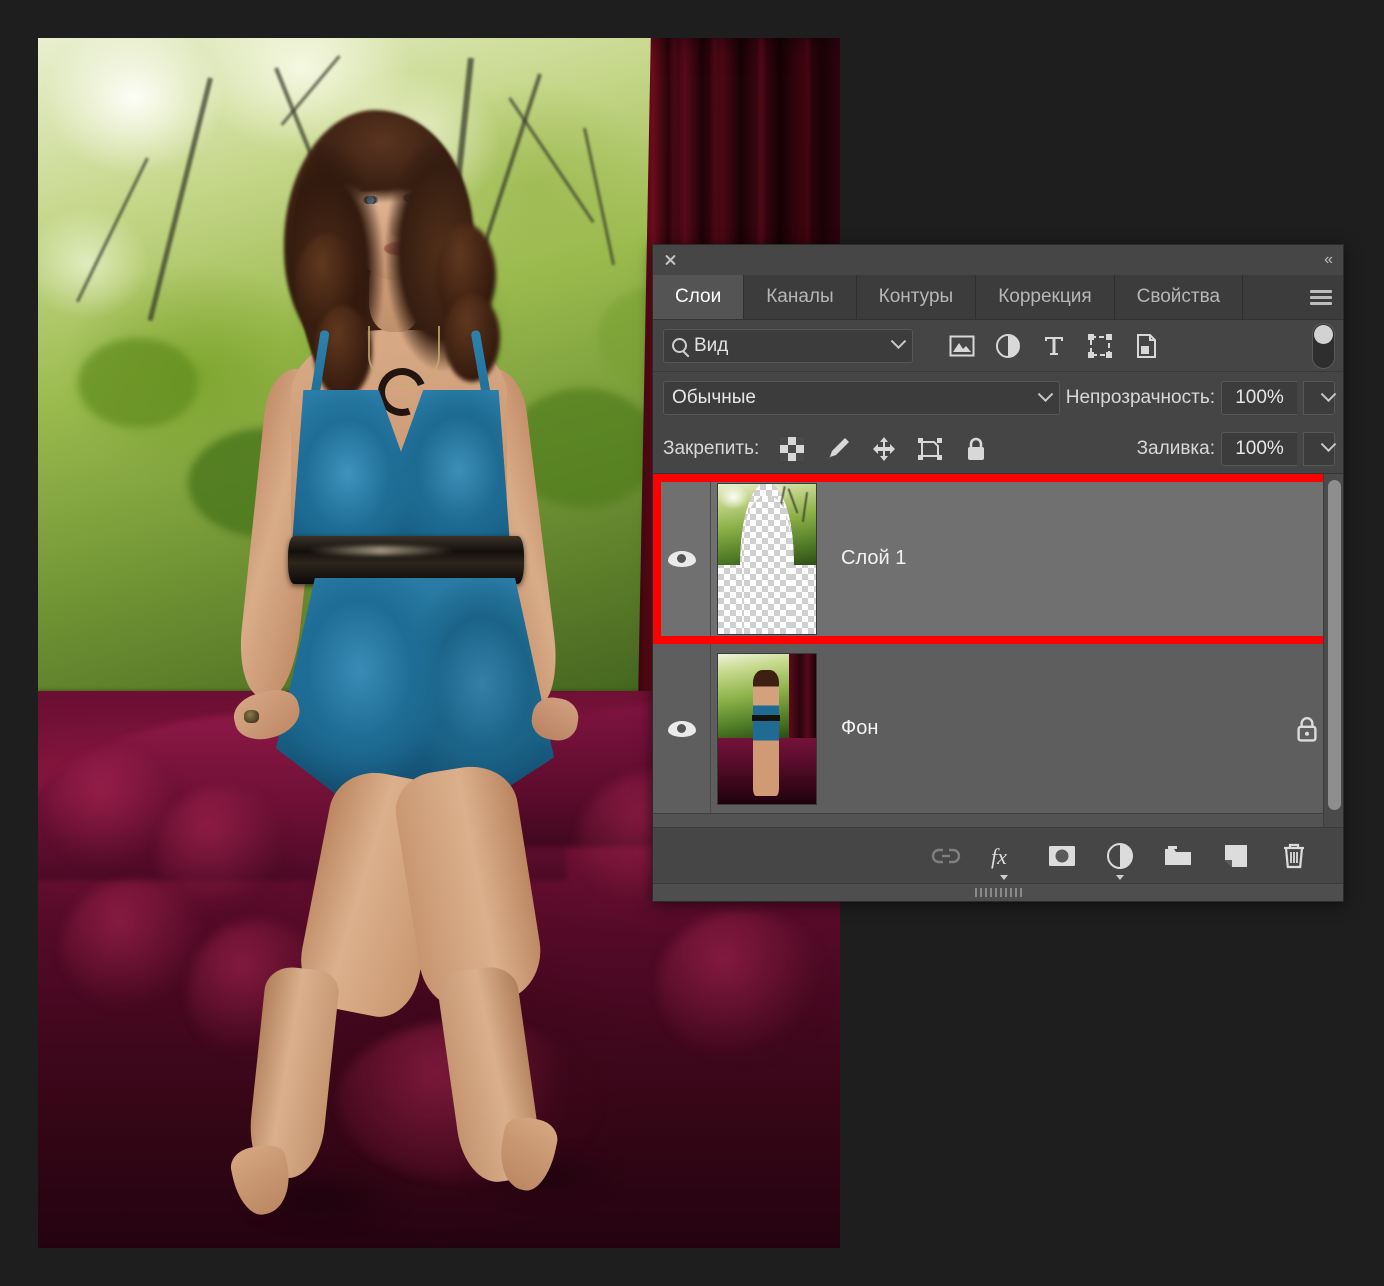  What do you see at coordinates (679, 345) in the screenshot?
I see `search-icon` at bounding box center [679, 345].